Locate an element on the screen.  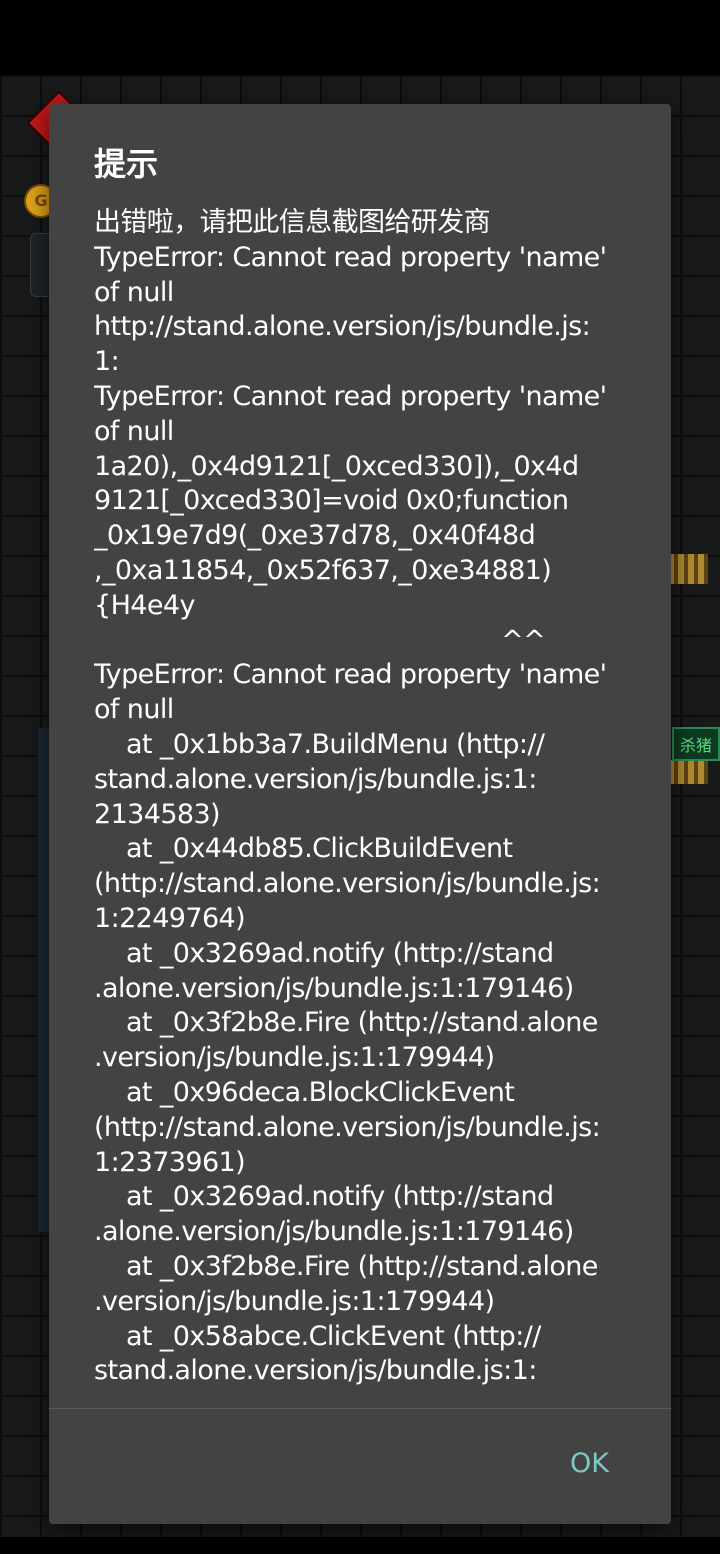
divider is located at coordinates (360, 1408).